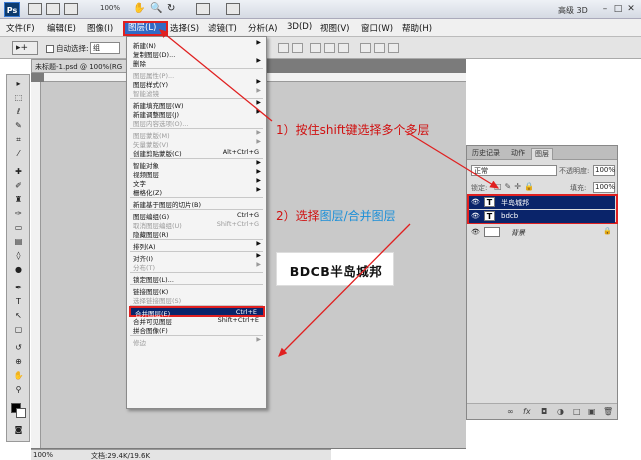 The height and width of the screenshot is (460, 641). Describe the element at coordinates (215, 75) in the screenshot. I see `arrow-to-layer-menu` at that location.